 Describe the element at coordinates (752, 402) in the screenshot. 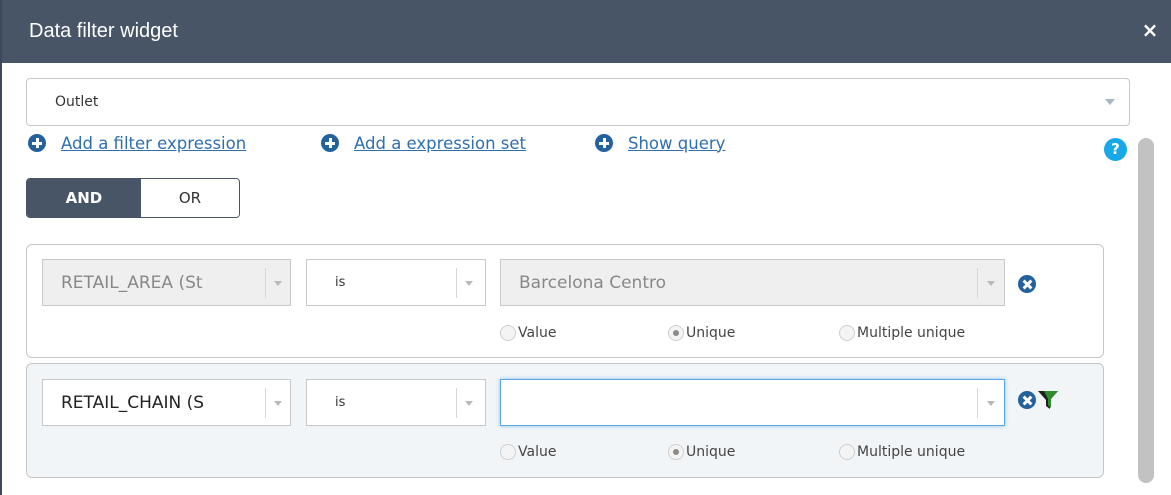

I see `value-select` at that location.